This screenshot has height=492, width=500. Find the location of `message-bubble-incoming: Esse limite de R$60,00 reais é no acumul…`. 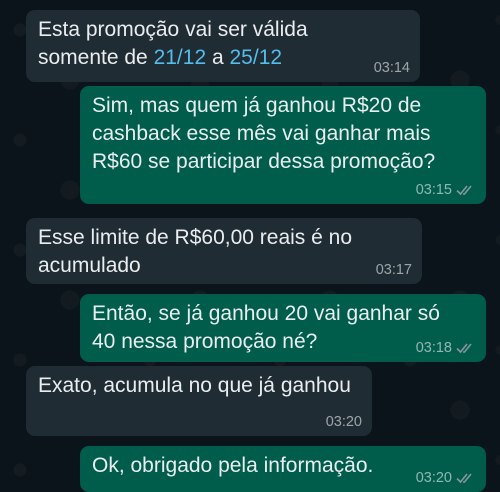

message-bubble-incoming: Esse limite de R$60,00 reais é no acumul… is located at coordinates (224, 251).